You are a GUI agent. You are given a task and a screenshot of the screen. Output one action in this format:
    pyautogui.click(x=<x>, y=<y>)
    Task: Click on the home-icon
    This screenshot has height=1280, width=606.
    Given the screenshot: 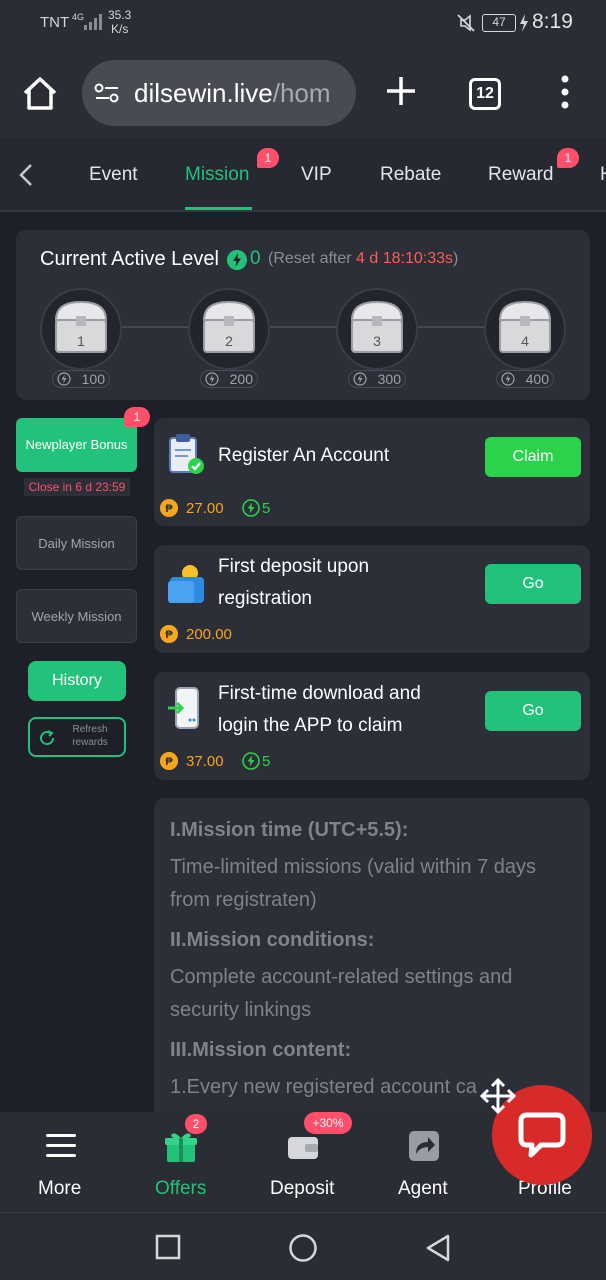 What is the action you would take?
    pyautogui.click(x=40, y=94)
    